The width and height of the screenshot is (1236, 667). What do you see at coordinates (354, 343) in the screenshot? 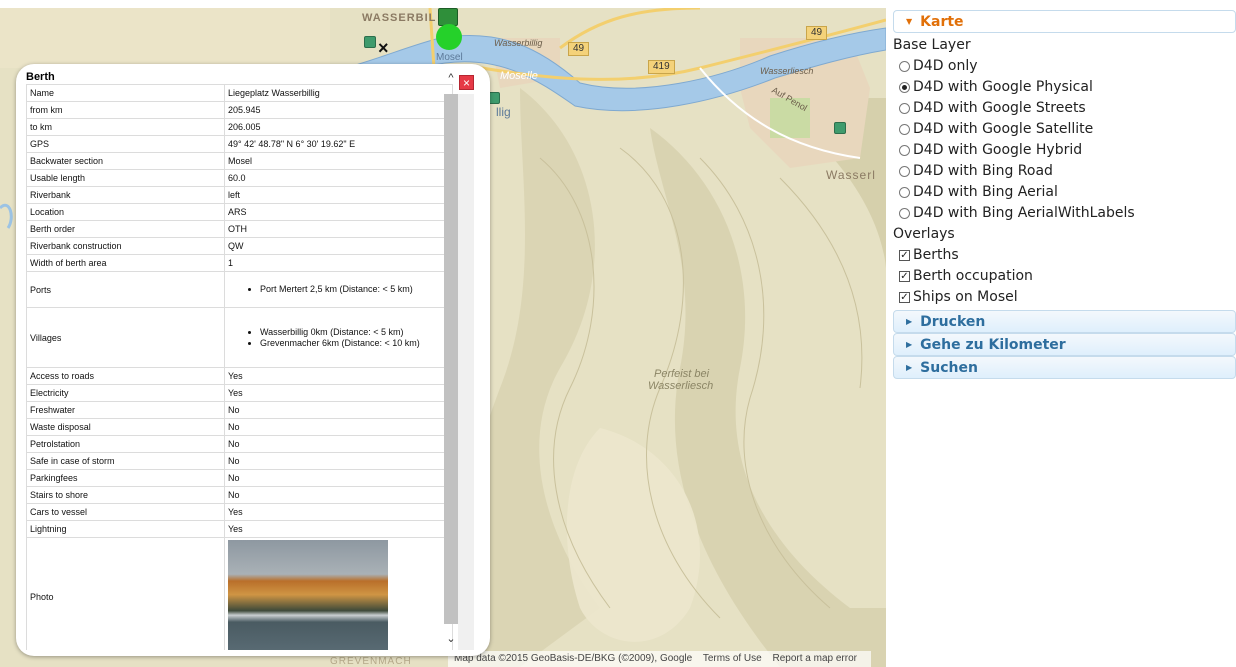
I see `list-item: Grevenmacher 6km (Distance: < 10 km)` at bounding box center [354, 343].